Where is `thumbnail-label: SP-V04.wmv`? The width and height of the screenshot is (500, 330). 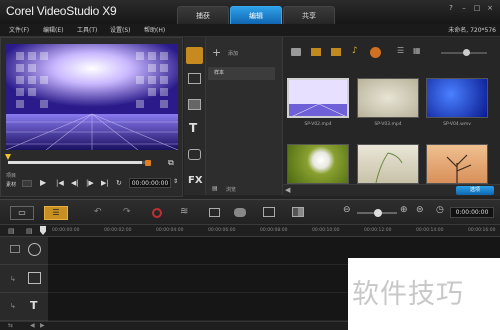
thumbnail-label: SP-V04.wmv is located at coordinates (457, 124).